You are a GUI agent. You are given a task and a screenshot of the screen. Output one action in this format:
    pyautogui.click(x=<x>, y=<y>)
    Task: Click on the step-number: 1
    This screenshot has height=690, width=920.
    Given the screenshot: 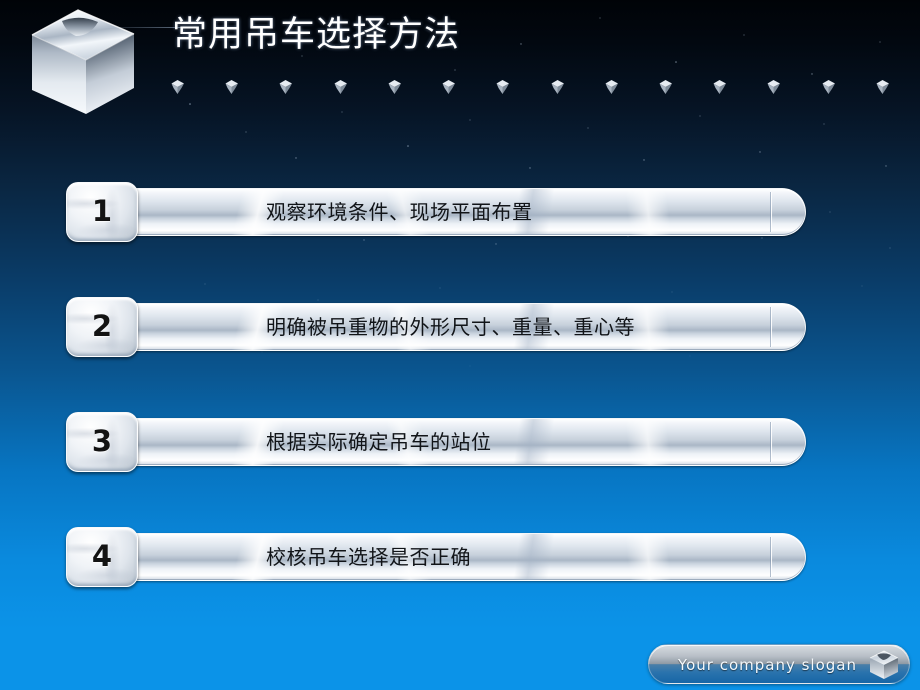 What is the action you would take?
    pyautogui.click(x=102, y=211)
    